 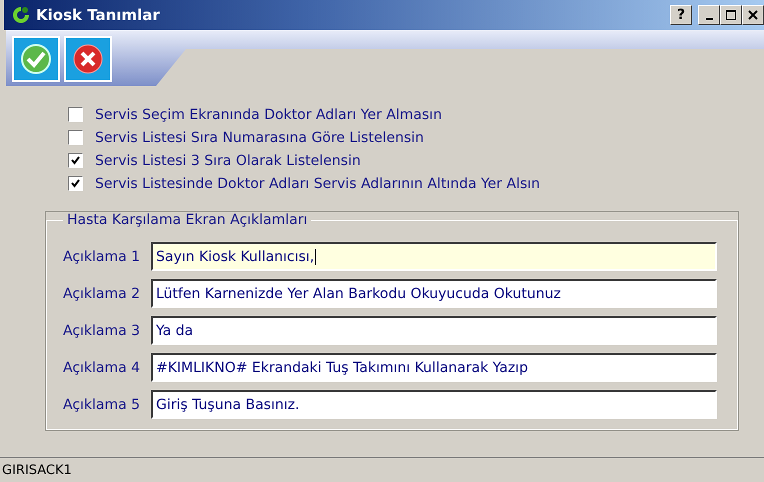 What do you see at coordinates (228, 160) in the screenshot?
I see `checkbox-label: Servis Listesi 3 Sıra Olarak Listelensin` at bounding box center [228, 160].